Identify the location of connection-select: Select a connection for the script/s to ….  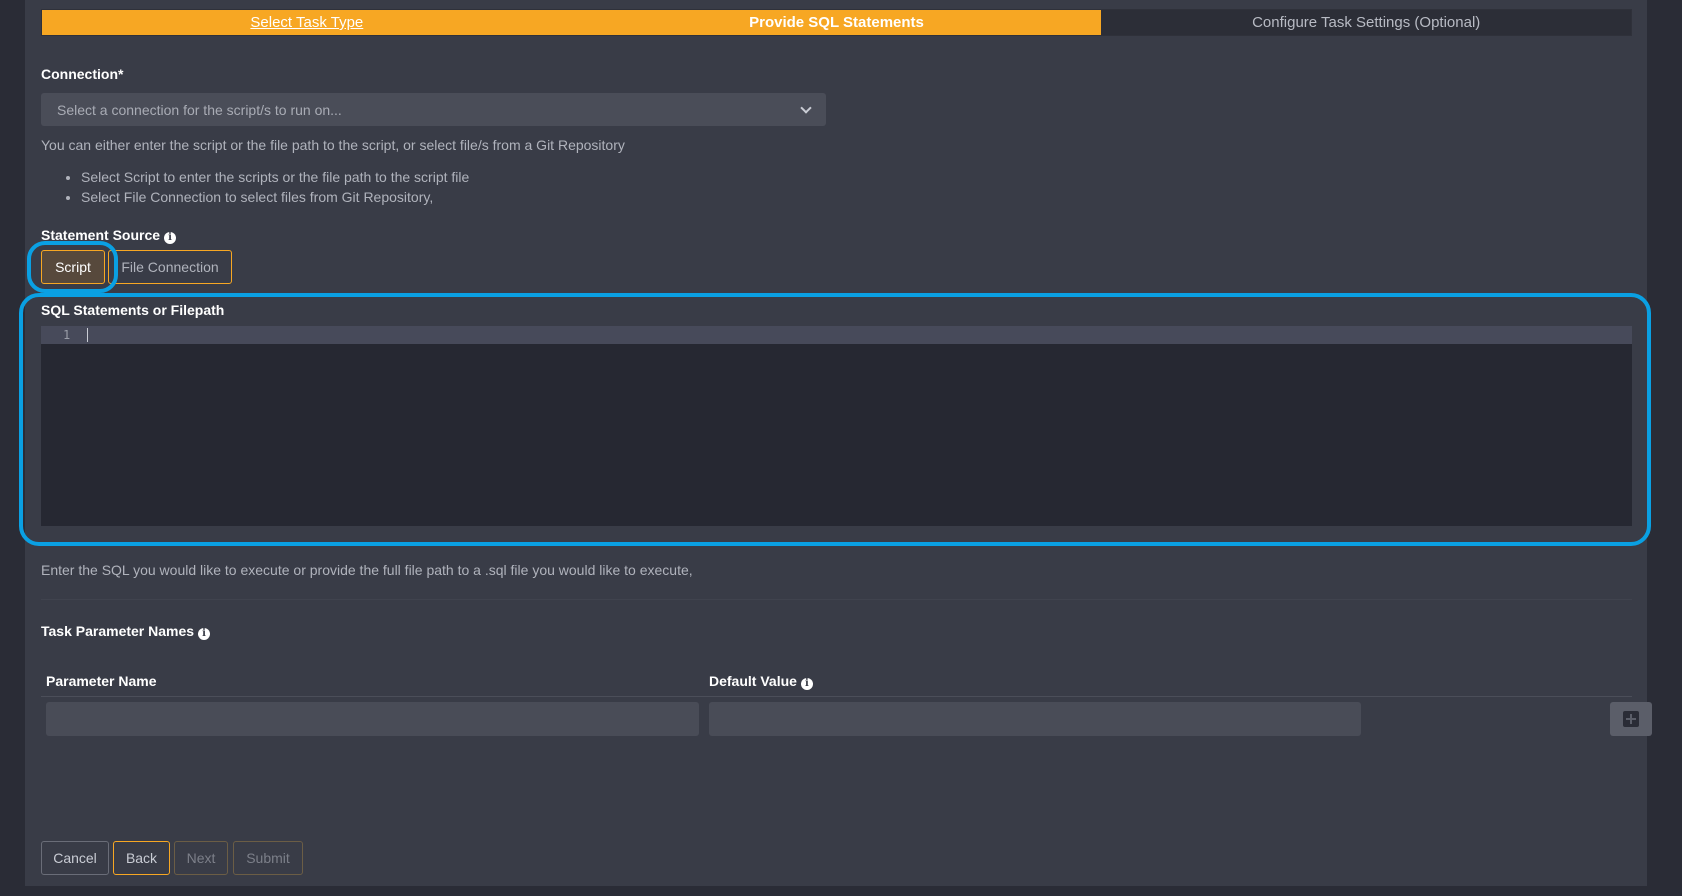
(433, 109).